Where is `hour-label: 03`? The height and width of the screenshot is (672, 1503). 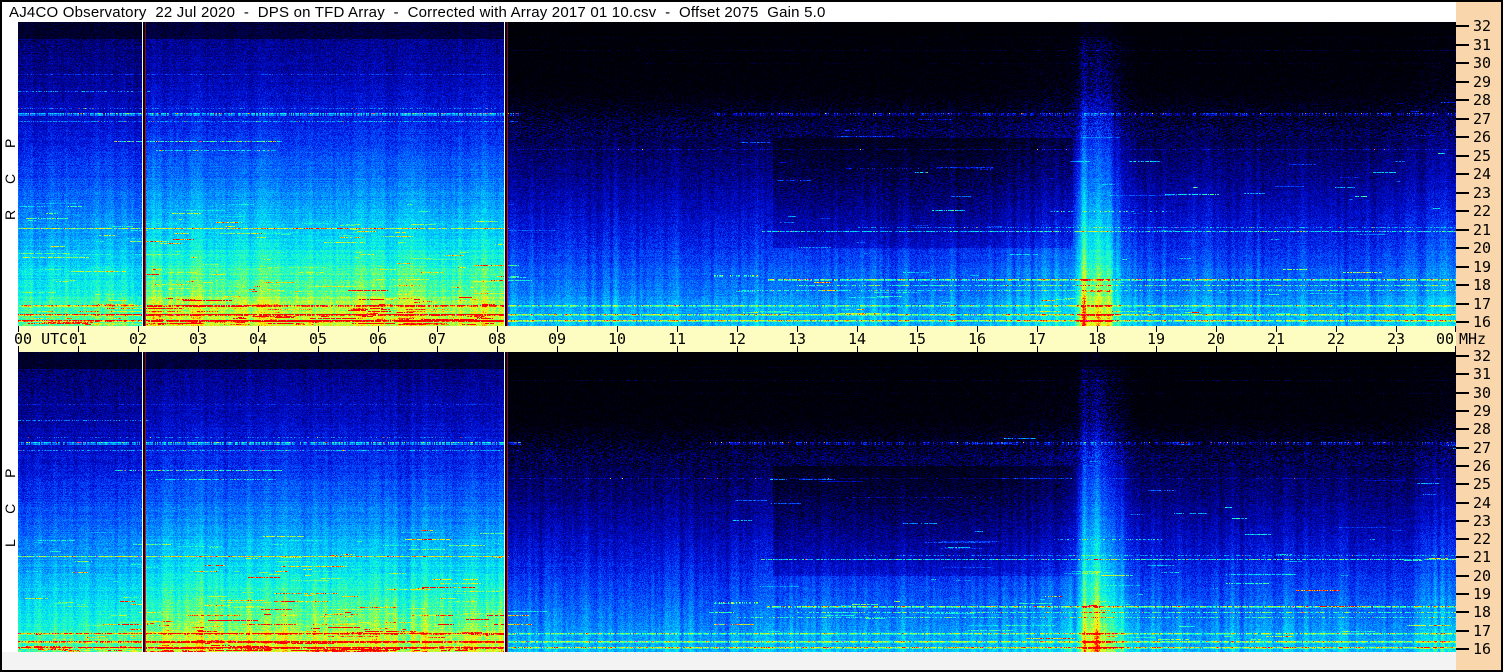
hour-label: 03 is located at coordinates (198, 339).